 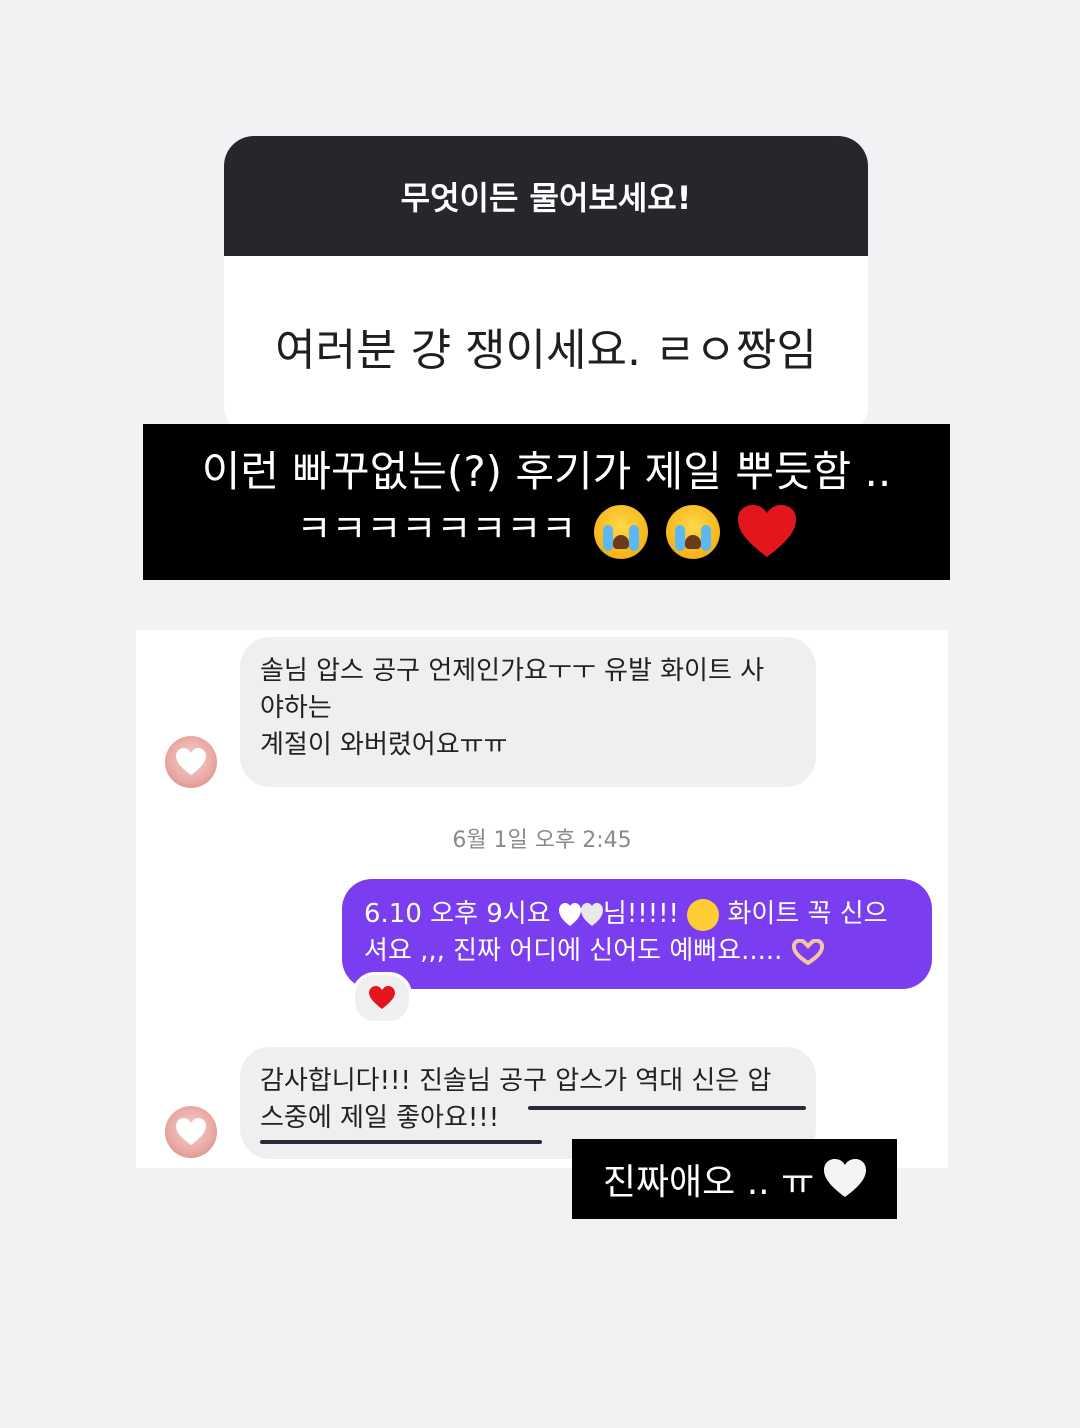 I want to click on message-line: 감사합니다!!! 진솔님 공구 압스가 역대 신은 압, so click(x=516, y=1081).